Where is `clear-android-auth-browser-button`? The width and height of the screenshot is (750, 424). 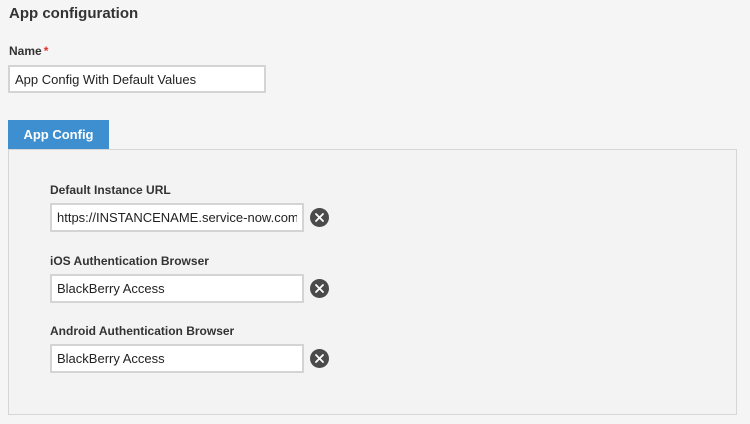 clear-android-auth-browser-button is located at coordinates (319, 358).